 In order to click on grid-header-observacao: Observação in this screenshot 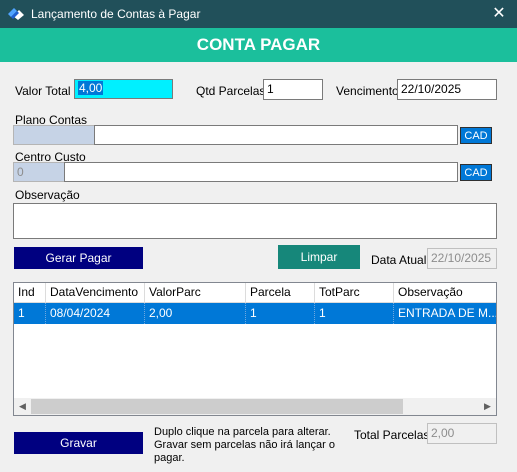, I will do `click(445, 293)`.